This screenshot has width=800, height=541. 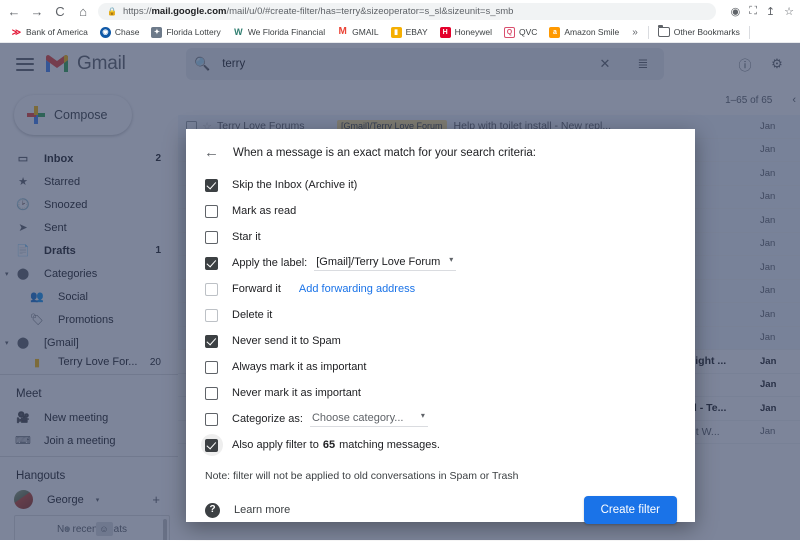 What do you see at coordinates (450, 211) in the screenshot?
I see `option-mark-as-read: Mark as read` at bounding box center [450, 211].